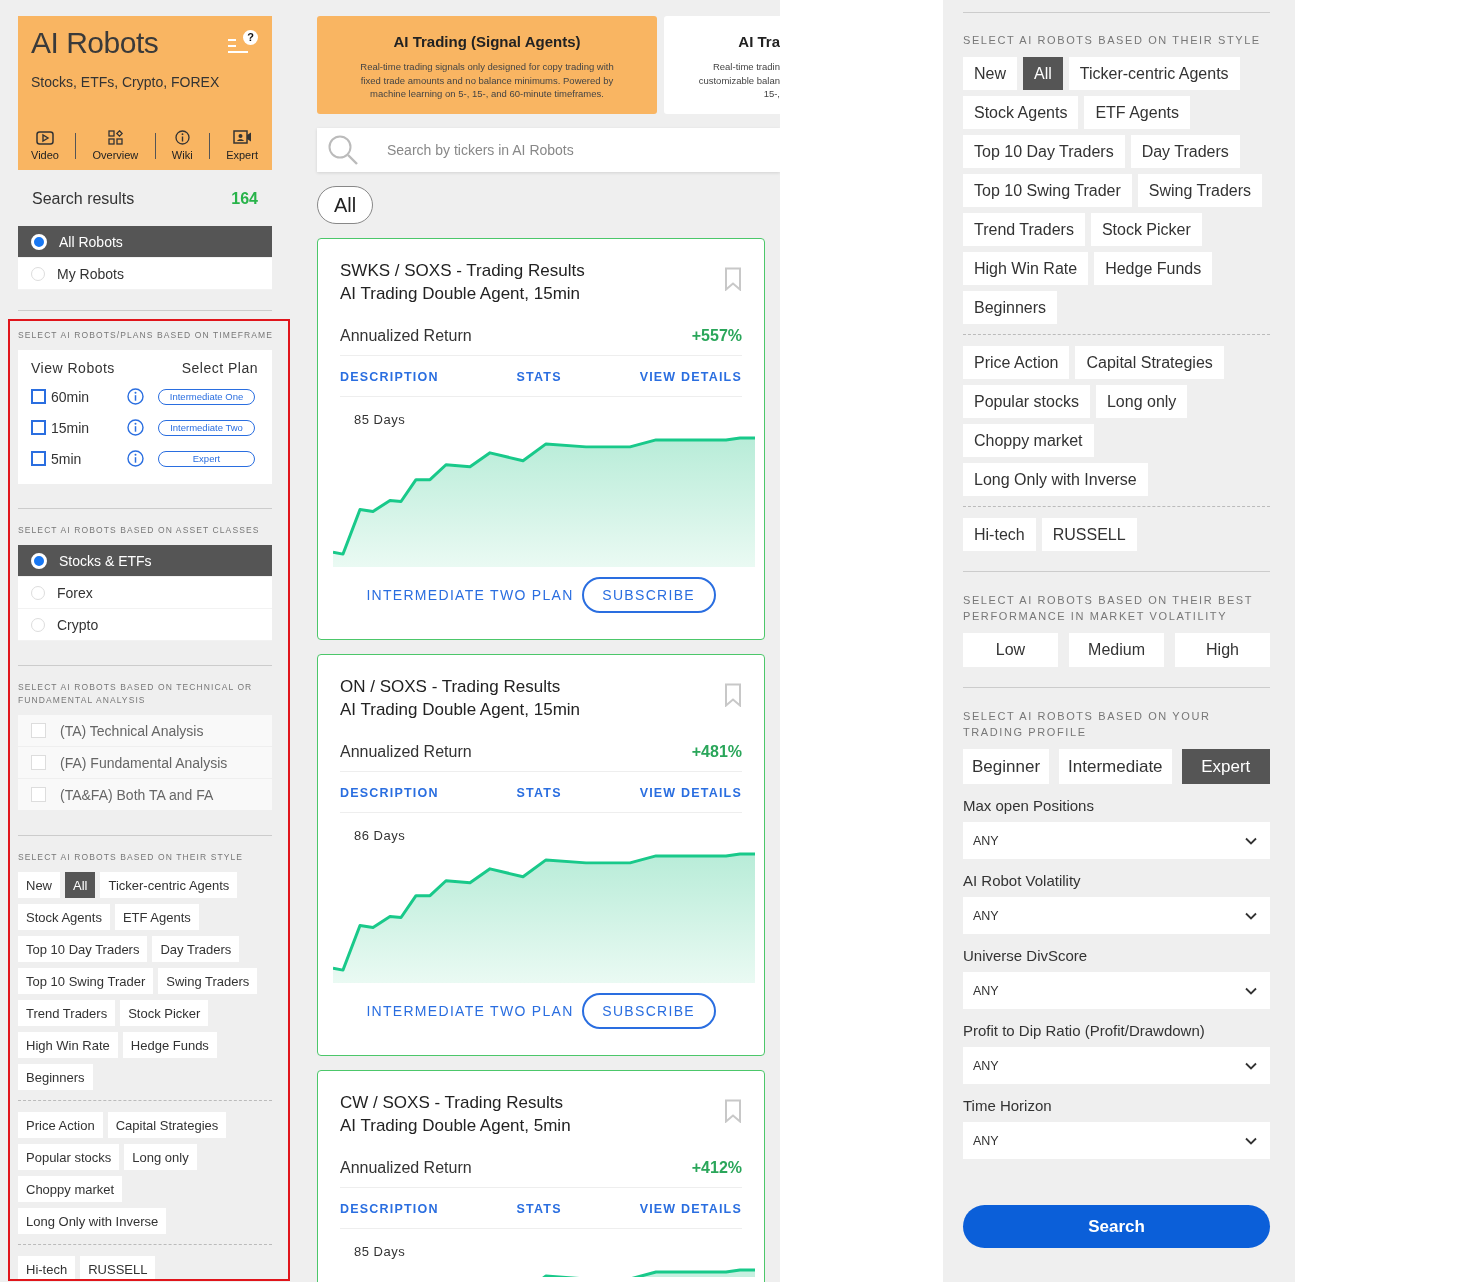 This screenshot has width=1458, height=1282. Describe the element at coordinates (345, 205) in the screenshot. I see `filter-pill: All` at that location.